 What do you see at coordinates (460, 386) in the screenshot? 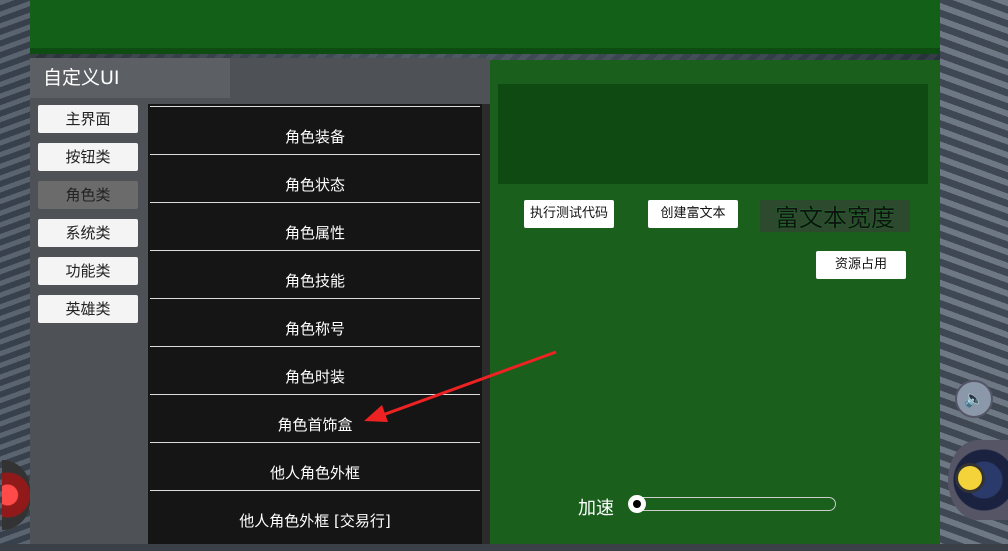
I see `annotation-arrow` at bounding box center [460, 386].